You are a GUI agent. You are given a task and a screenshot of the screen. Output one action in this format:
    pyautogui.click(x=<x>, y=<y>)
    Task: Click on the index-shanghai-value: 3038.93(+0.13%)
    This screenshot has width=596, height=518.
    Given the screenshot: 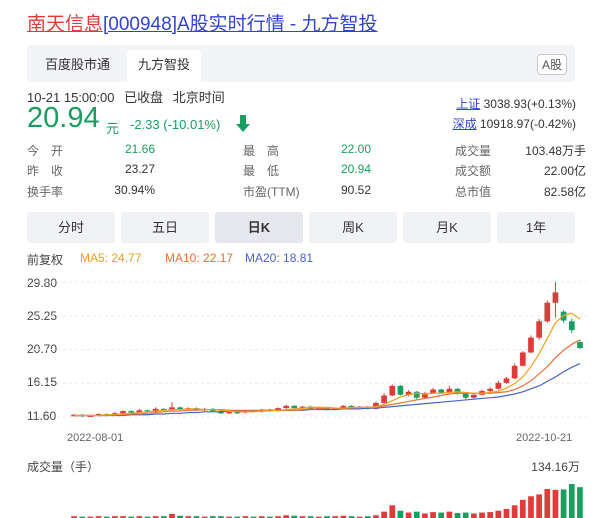 What is the action you would take?
    pyautogui.click(x=529, y=104)
    